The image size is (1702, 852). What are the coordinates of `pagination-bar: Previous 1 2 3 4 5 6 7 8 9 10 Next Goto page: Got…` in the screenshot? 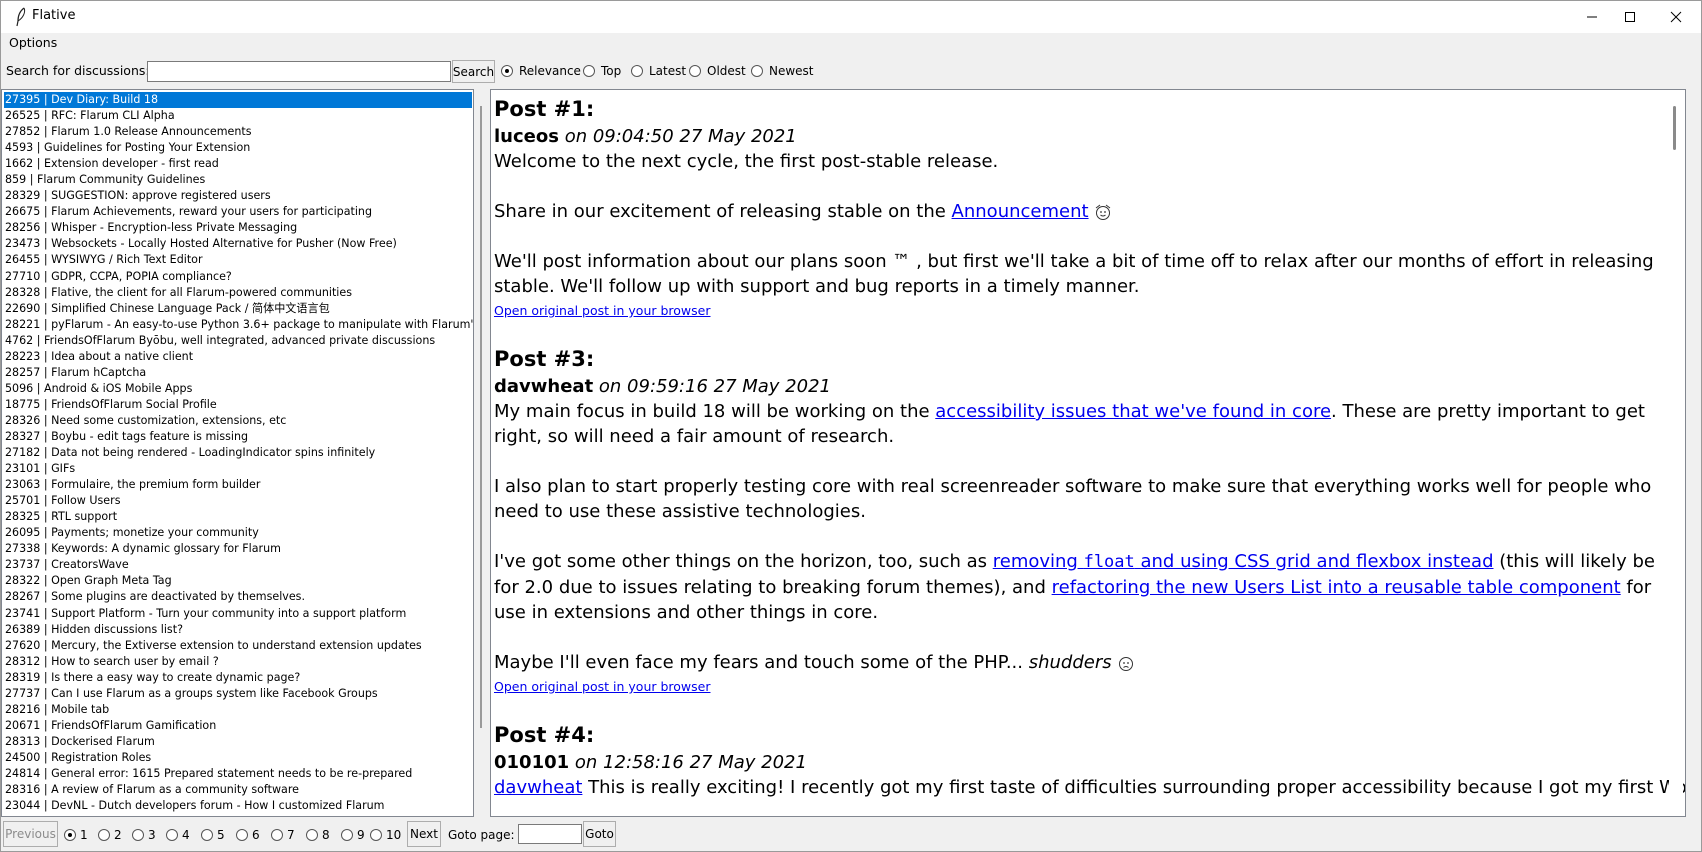 It's located at (851, 834).